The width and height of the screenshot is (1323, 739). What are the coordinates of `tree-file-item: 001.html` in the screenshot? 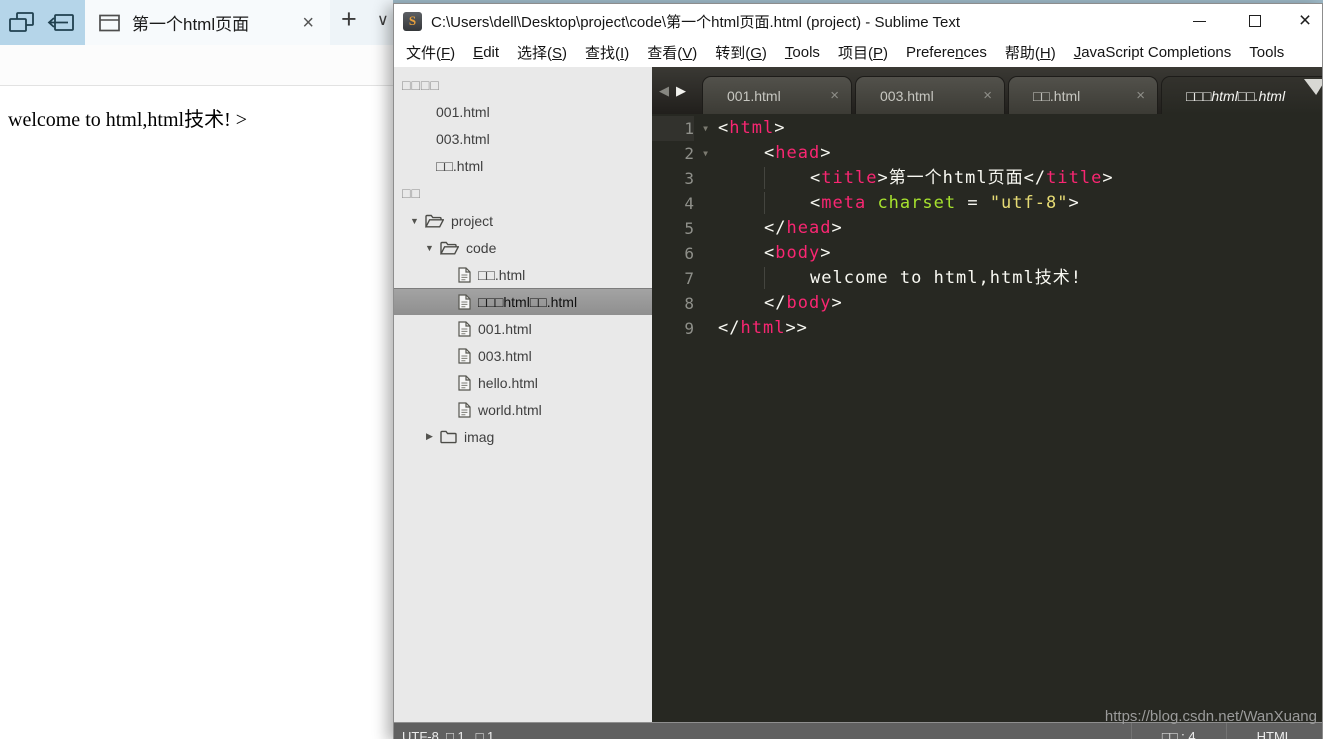 It's located at (523, 328).